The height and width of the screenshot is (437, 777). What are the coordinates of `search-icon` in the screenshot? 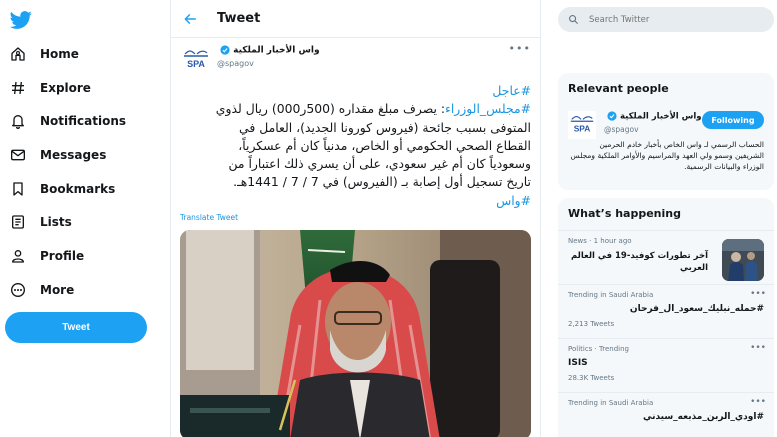 It's located at (574, 20).